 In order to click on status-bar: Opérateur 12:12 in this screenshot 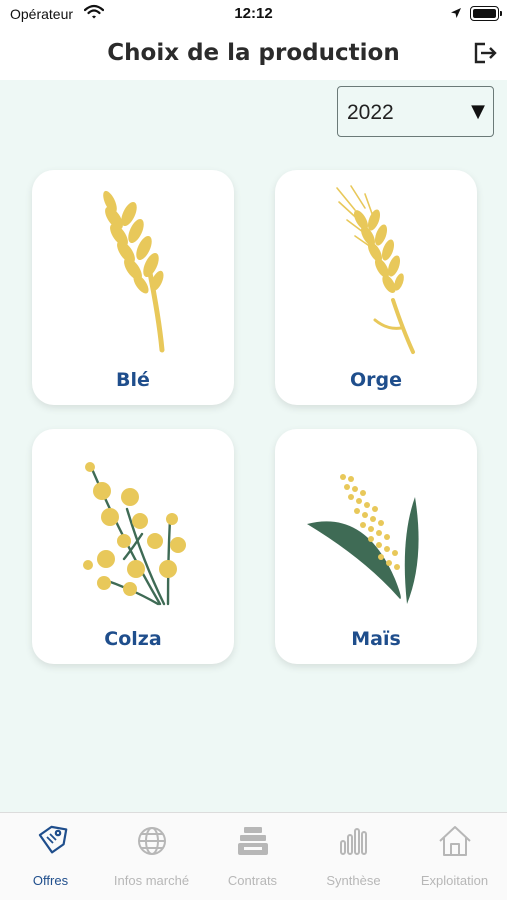, I will do `click(253, 15)`.